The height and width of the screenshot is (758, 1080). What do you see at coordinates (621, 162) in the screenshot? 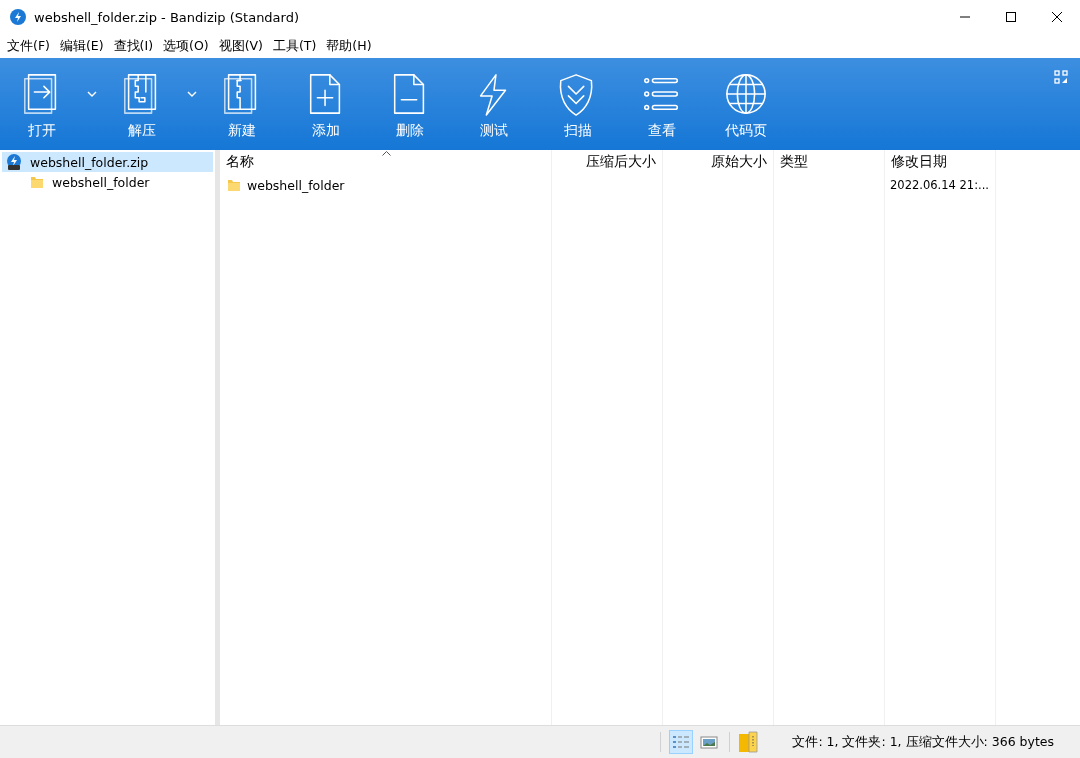
I see `column-header: 压缩后大小` at bounding box center [621, 162].